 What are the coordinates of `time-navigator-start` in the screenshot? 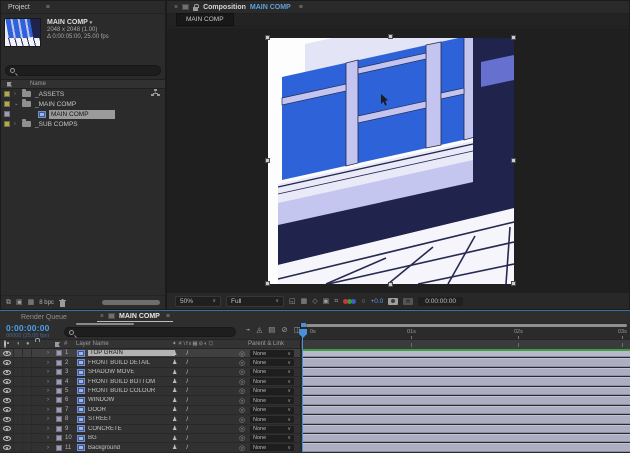 It's located at (303, 325).